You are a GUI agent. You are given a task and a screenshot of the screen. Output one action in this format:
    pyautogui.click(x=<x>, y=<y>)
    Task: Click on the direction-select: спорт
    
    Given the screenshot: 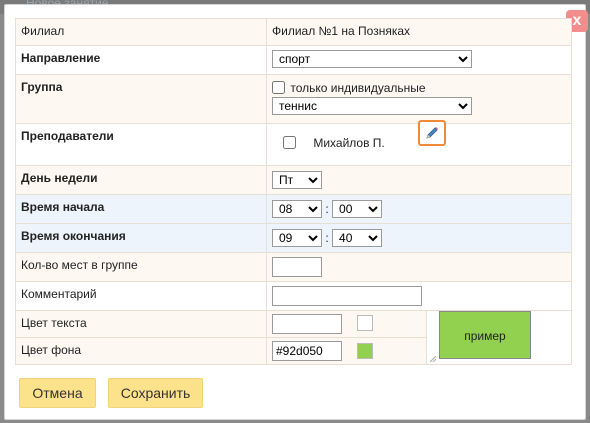 What is the action you would take?
    pyautogui.click(x=372, y=59)
    